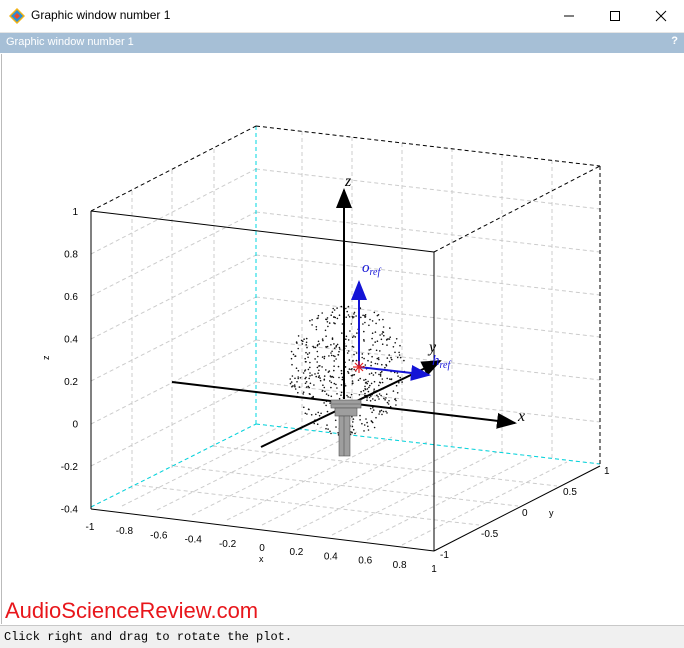  I want to click on x-vector-label: x, so click(521, 416).